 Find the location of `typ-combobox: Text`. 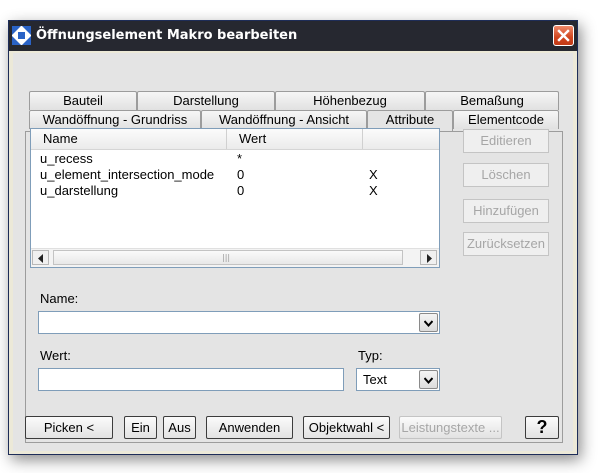

typ-combobox: Text is located at coordinates (398, 379).